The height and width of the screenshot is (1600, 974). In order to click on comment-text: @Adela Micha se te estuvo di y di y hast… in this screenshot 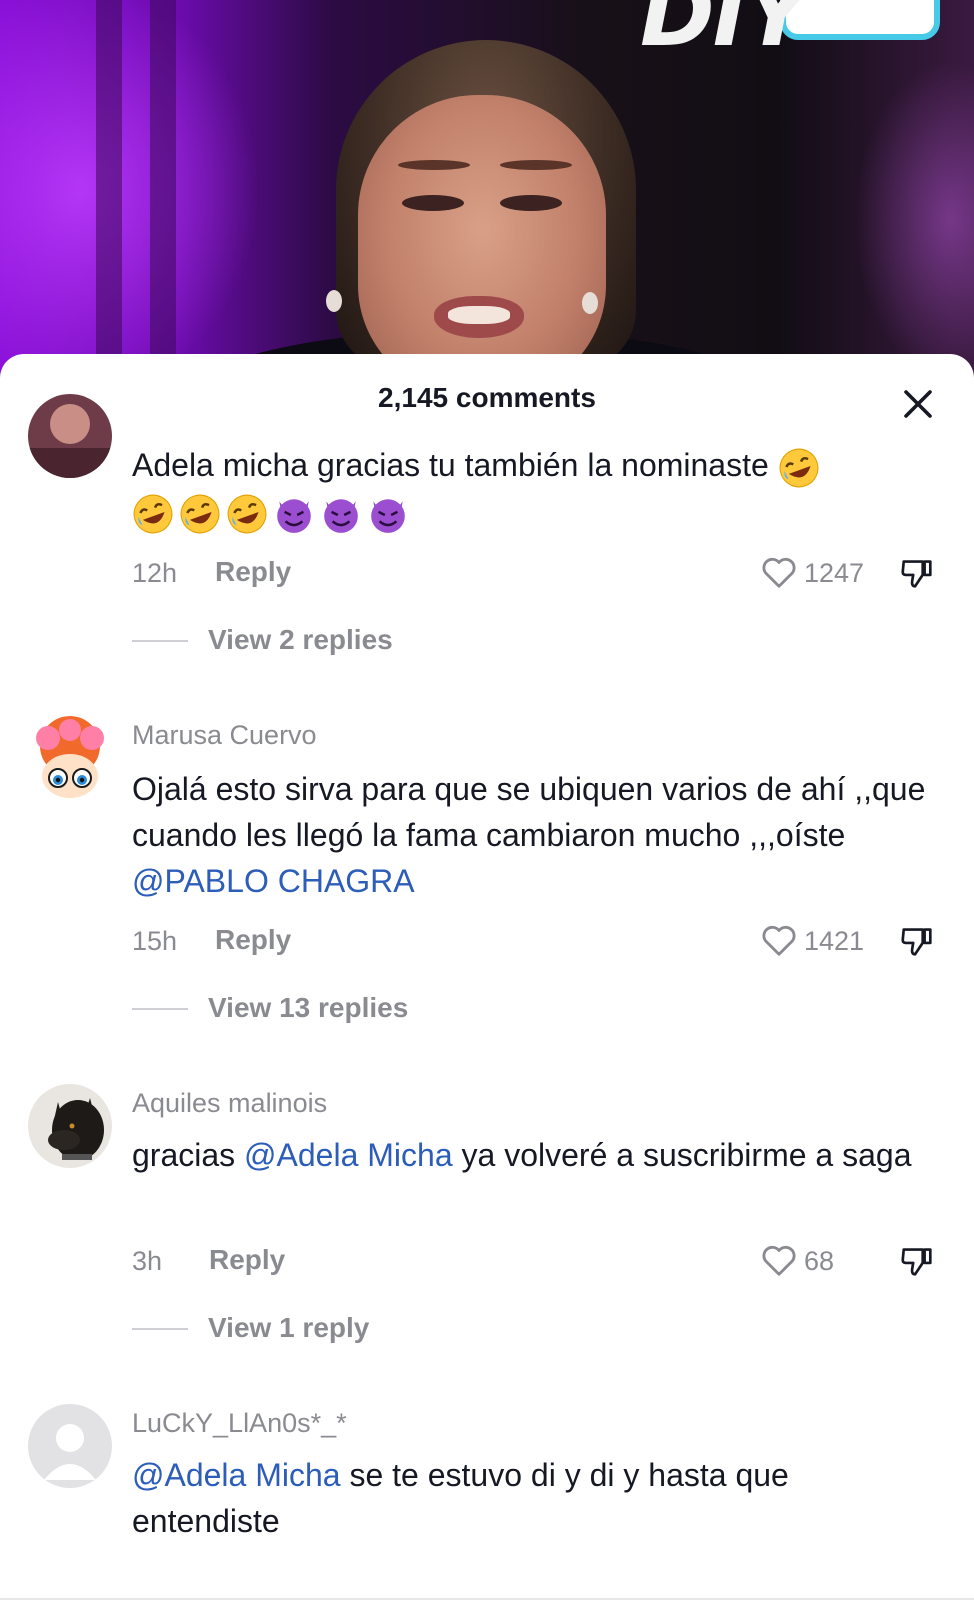, I will do `click(537, 1498)`.